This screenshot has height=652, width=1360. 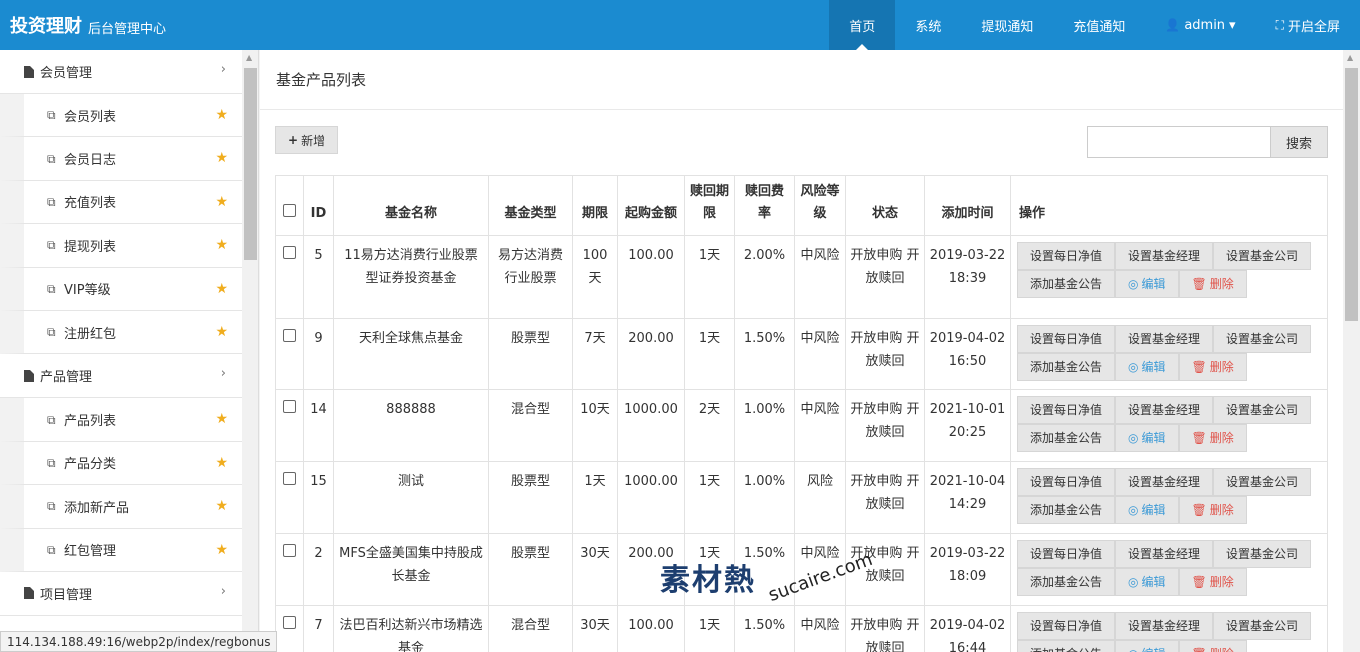 What do you see at coordinates (121, 507) in the screenshot?
I see `sidebar-item-add-product: ⧉ 添加新产品 ★` at bounding box center [121, 507].